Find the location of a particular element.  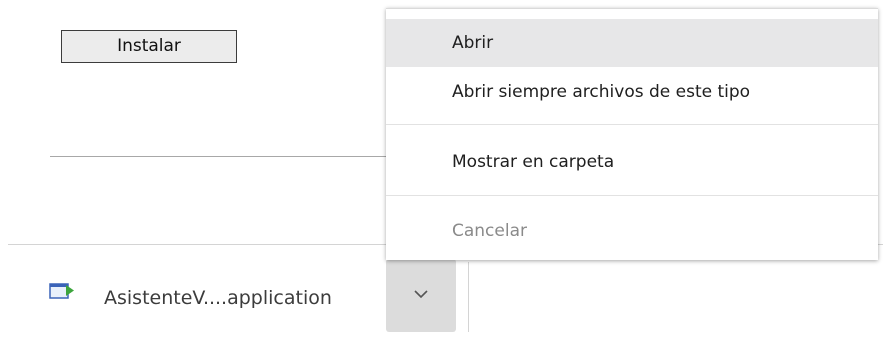

install-button: Instalar is located at coordinates (149, 46).